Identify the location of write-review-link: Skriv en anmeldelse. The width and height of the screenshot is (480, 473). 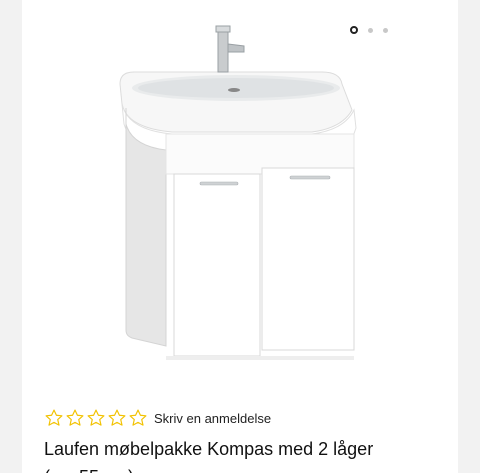
(212, 418).